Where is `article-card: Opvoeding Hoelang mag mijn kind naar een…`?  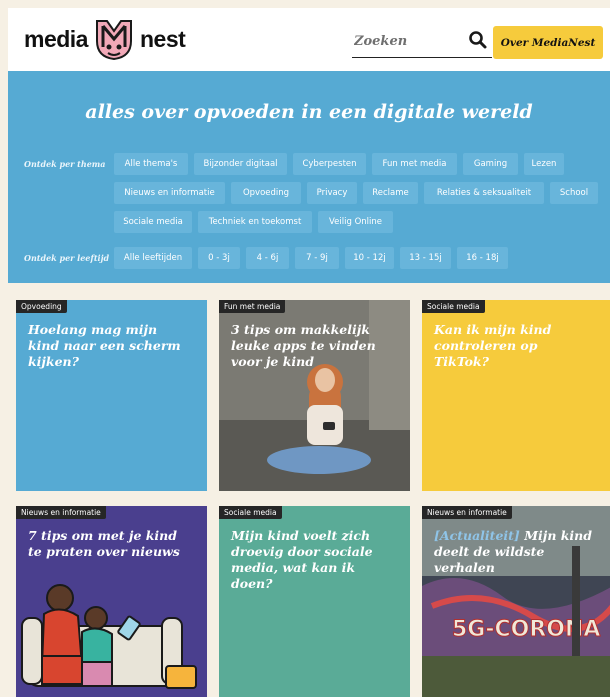
article-card: Opvoeding Hoelang mag mijn kind naar een… is located at coordinates (111, 395).